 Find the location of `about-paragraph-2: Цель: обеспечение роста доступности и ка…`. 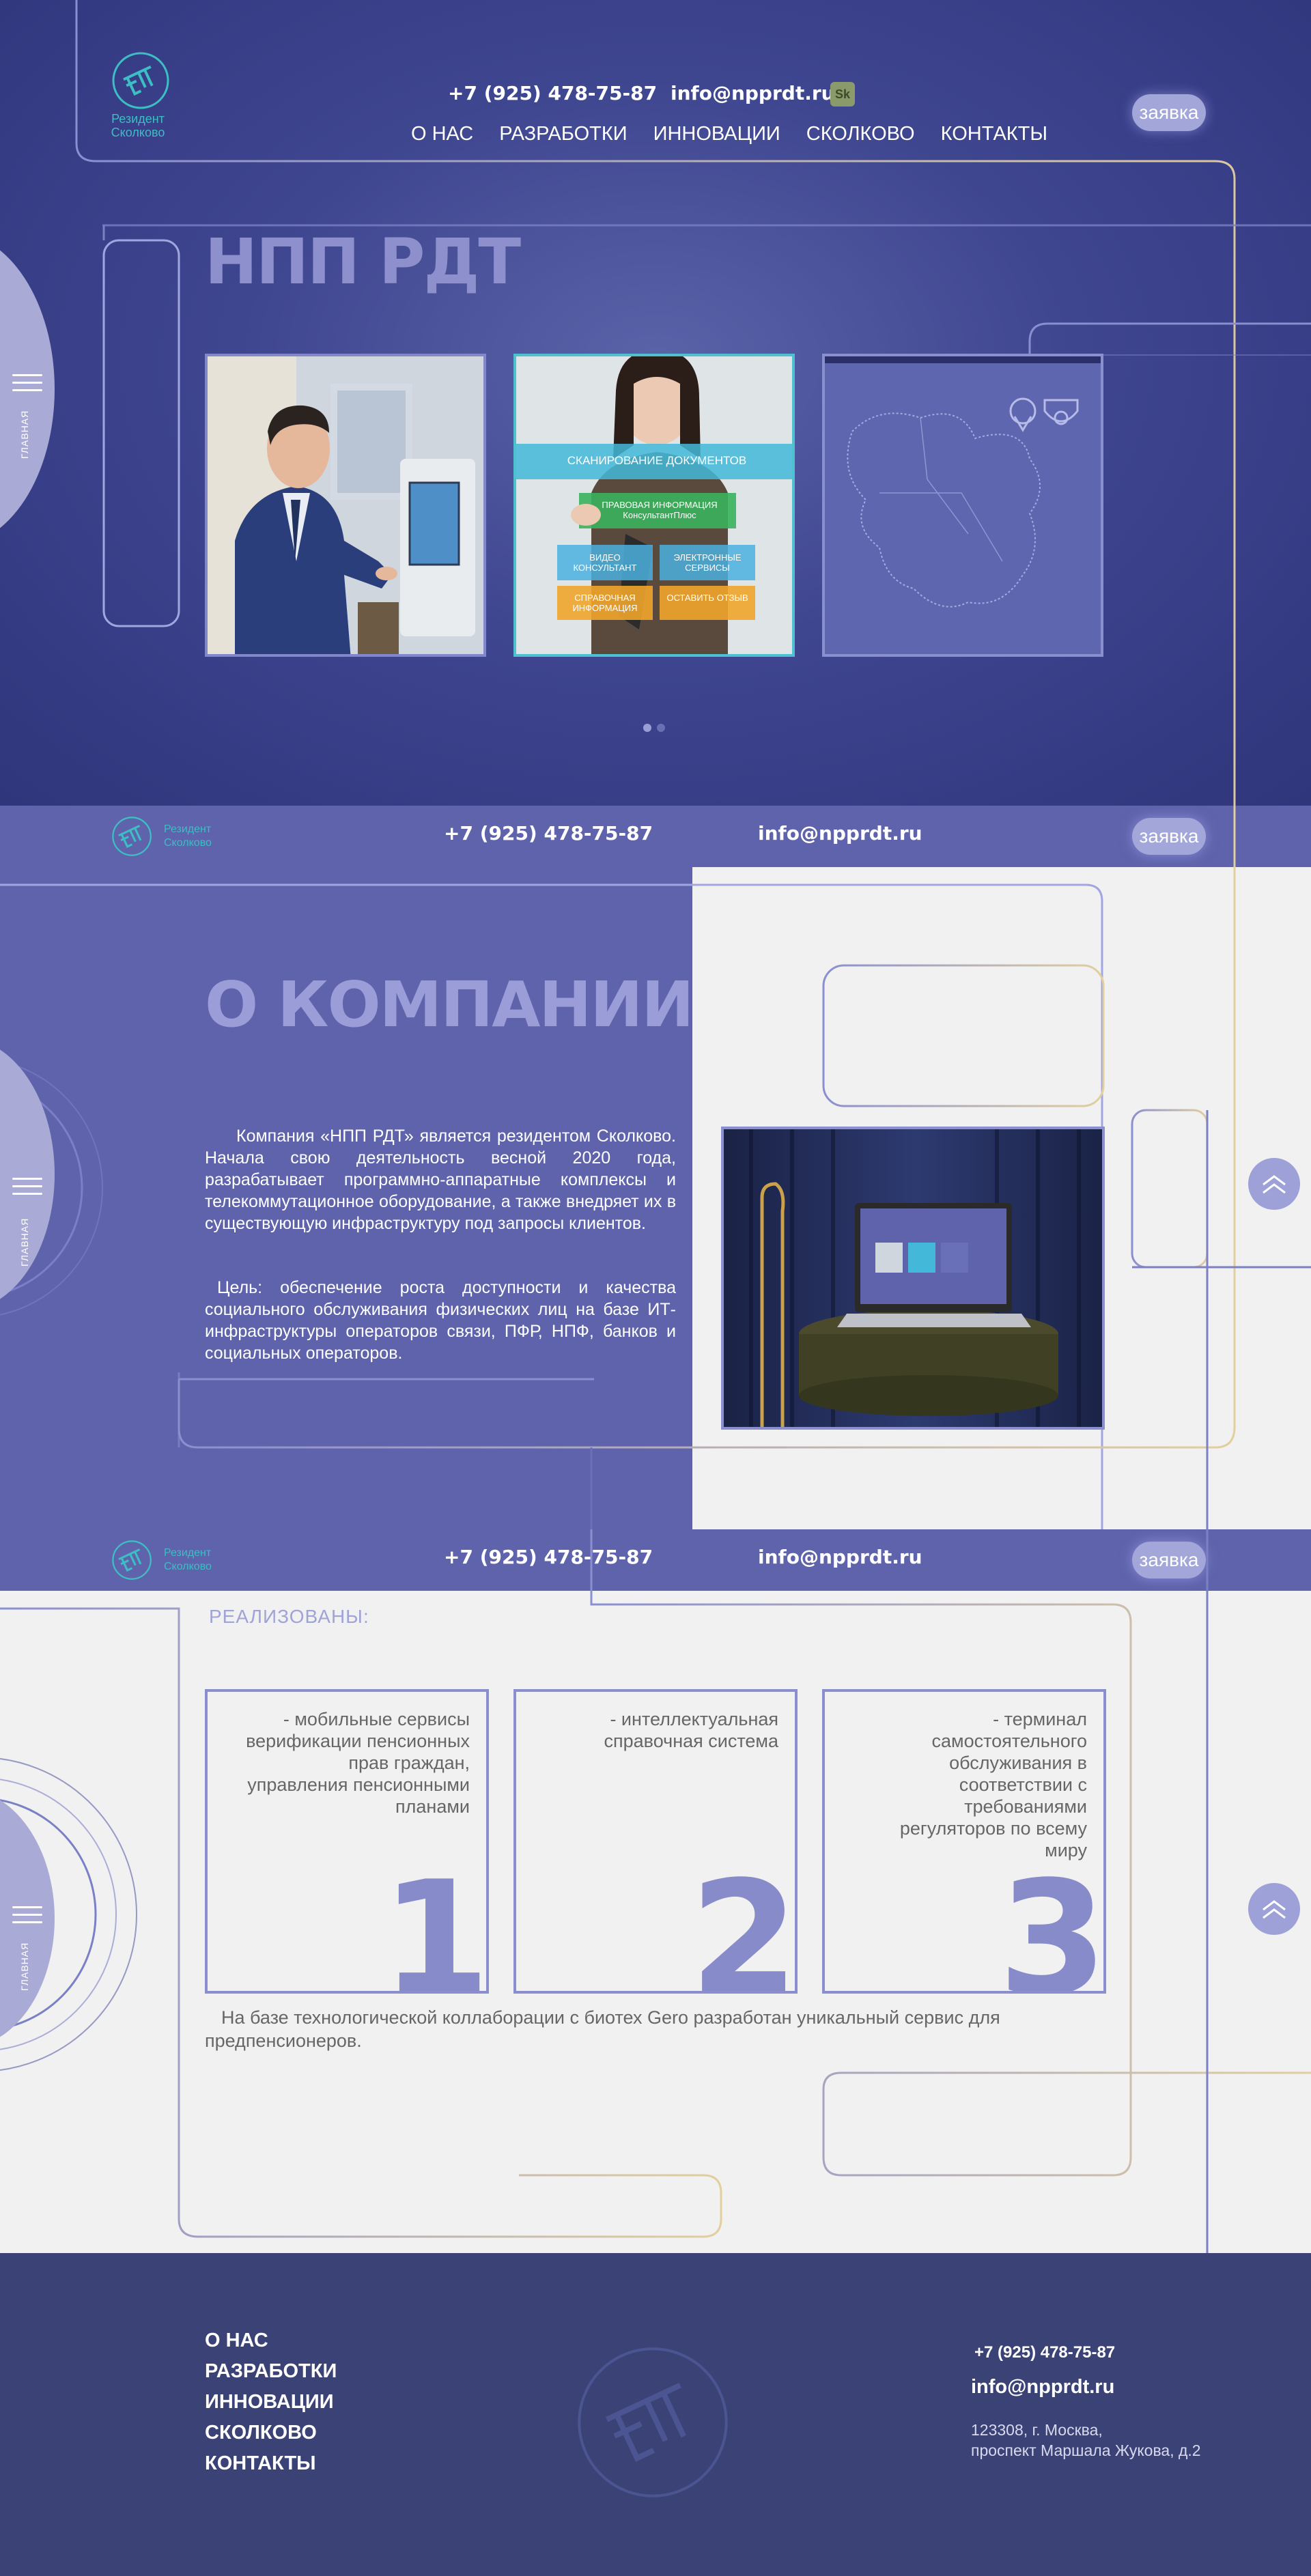

about-paragraph-2: Цель: обеспечение роста доступности и ка… is located at coordinates (440, 1320).